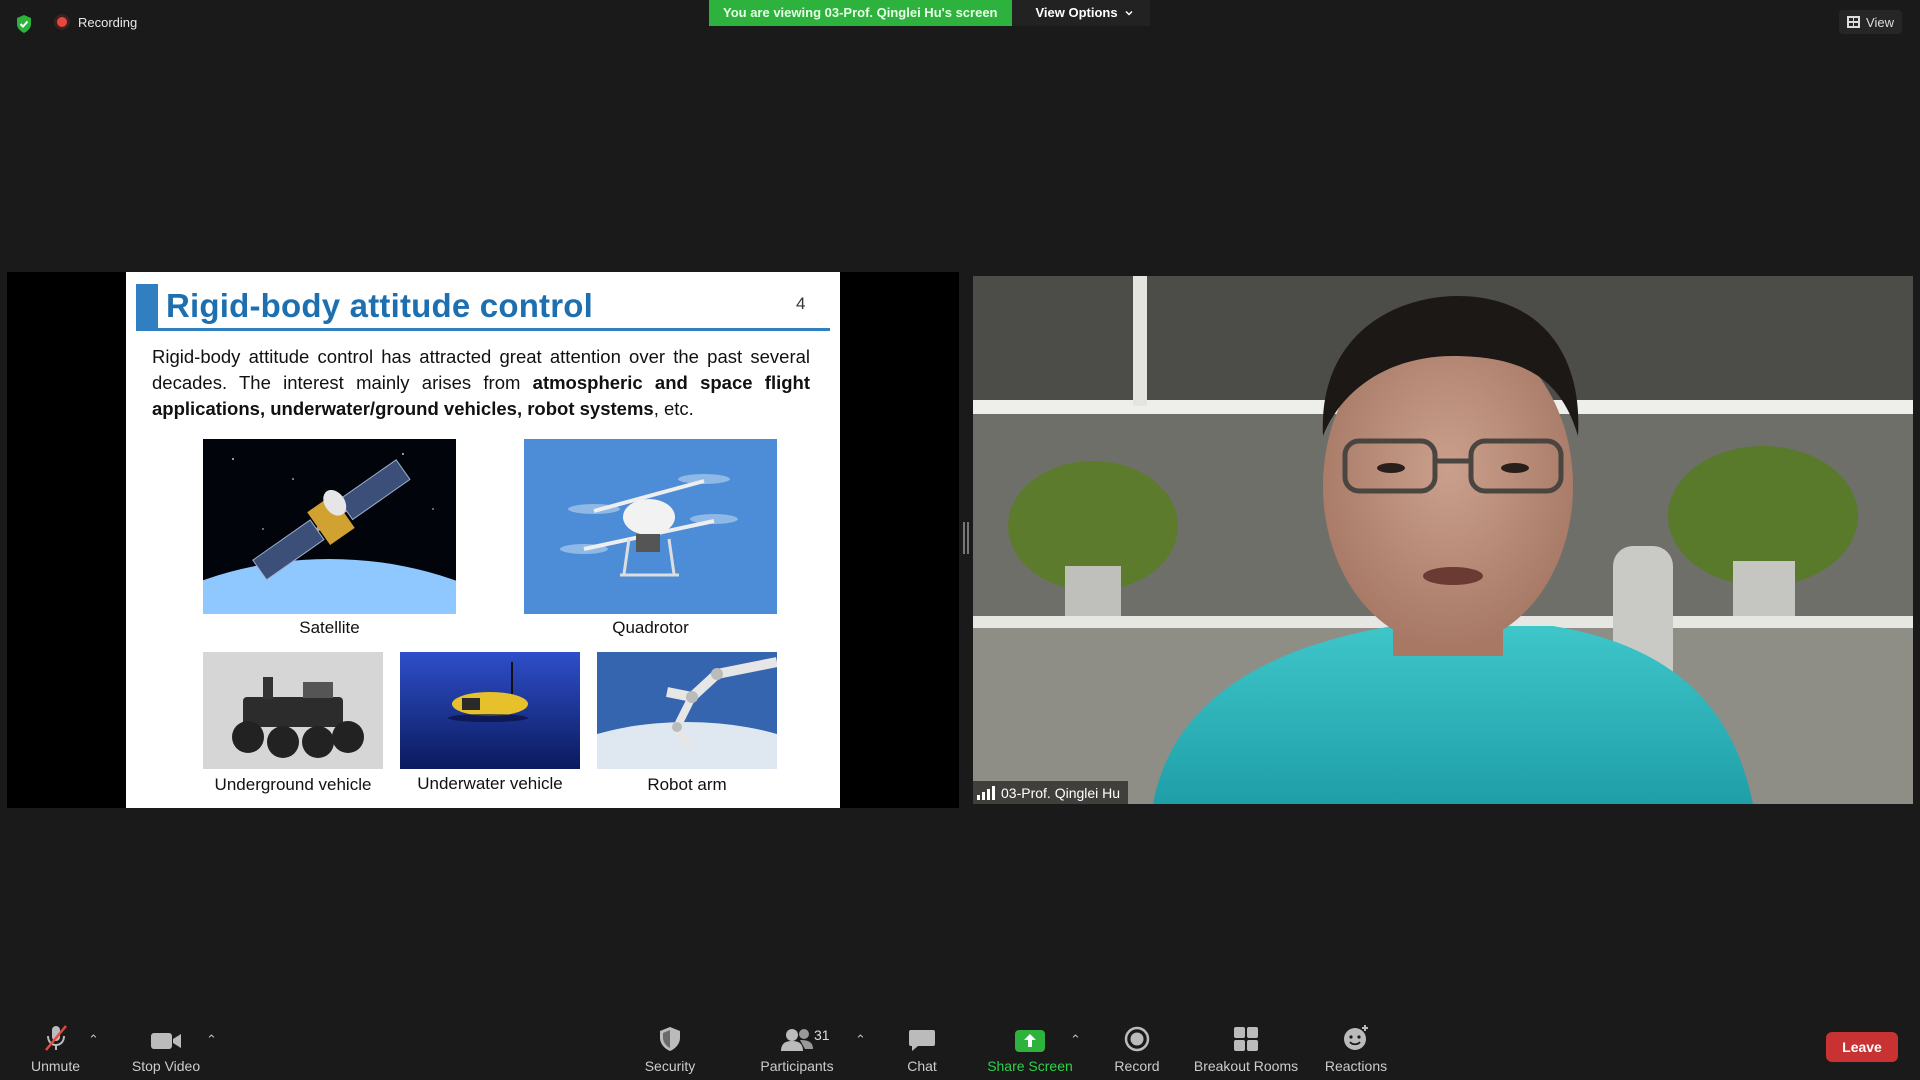 The width and height of the screenshot is (1920, 1080). What do you see at coordinates (55, 1038) in the screenshot?
I see `microphone-muted-icon` at bounding box center [55, 1038].